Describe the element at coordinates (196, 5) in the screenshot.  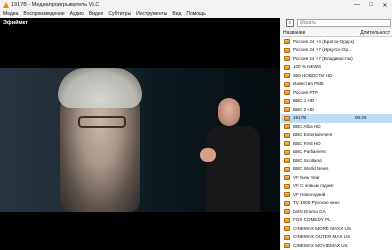
I see `title-bar: 1917B - Медиапроигрыватель VLC — □ ✕` at that location.